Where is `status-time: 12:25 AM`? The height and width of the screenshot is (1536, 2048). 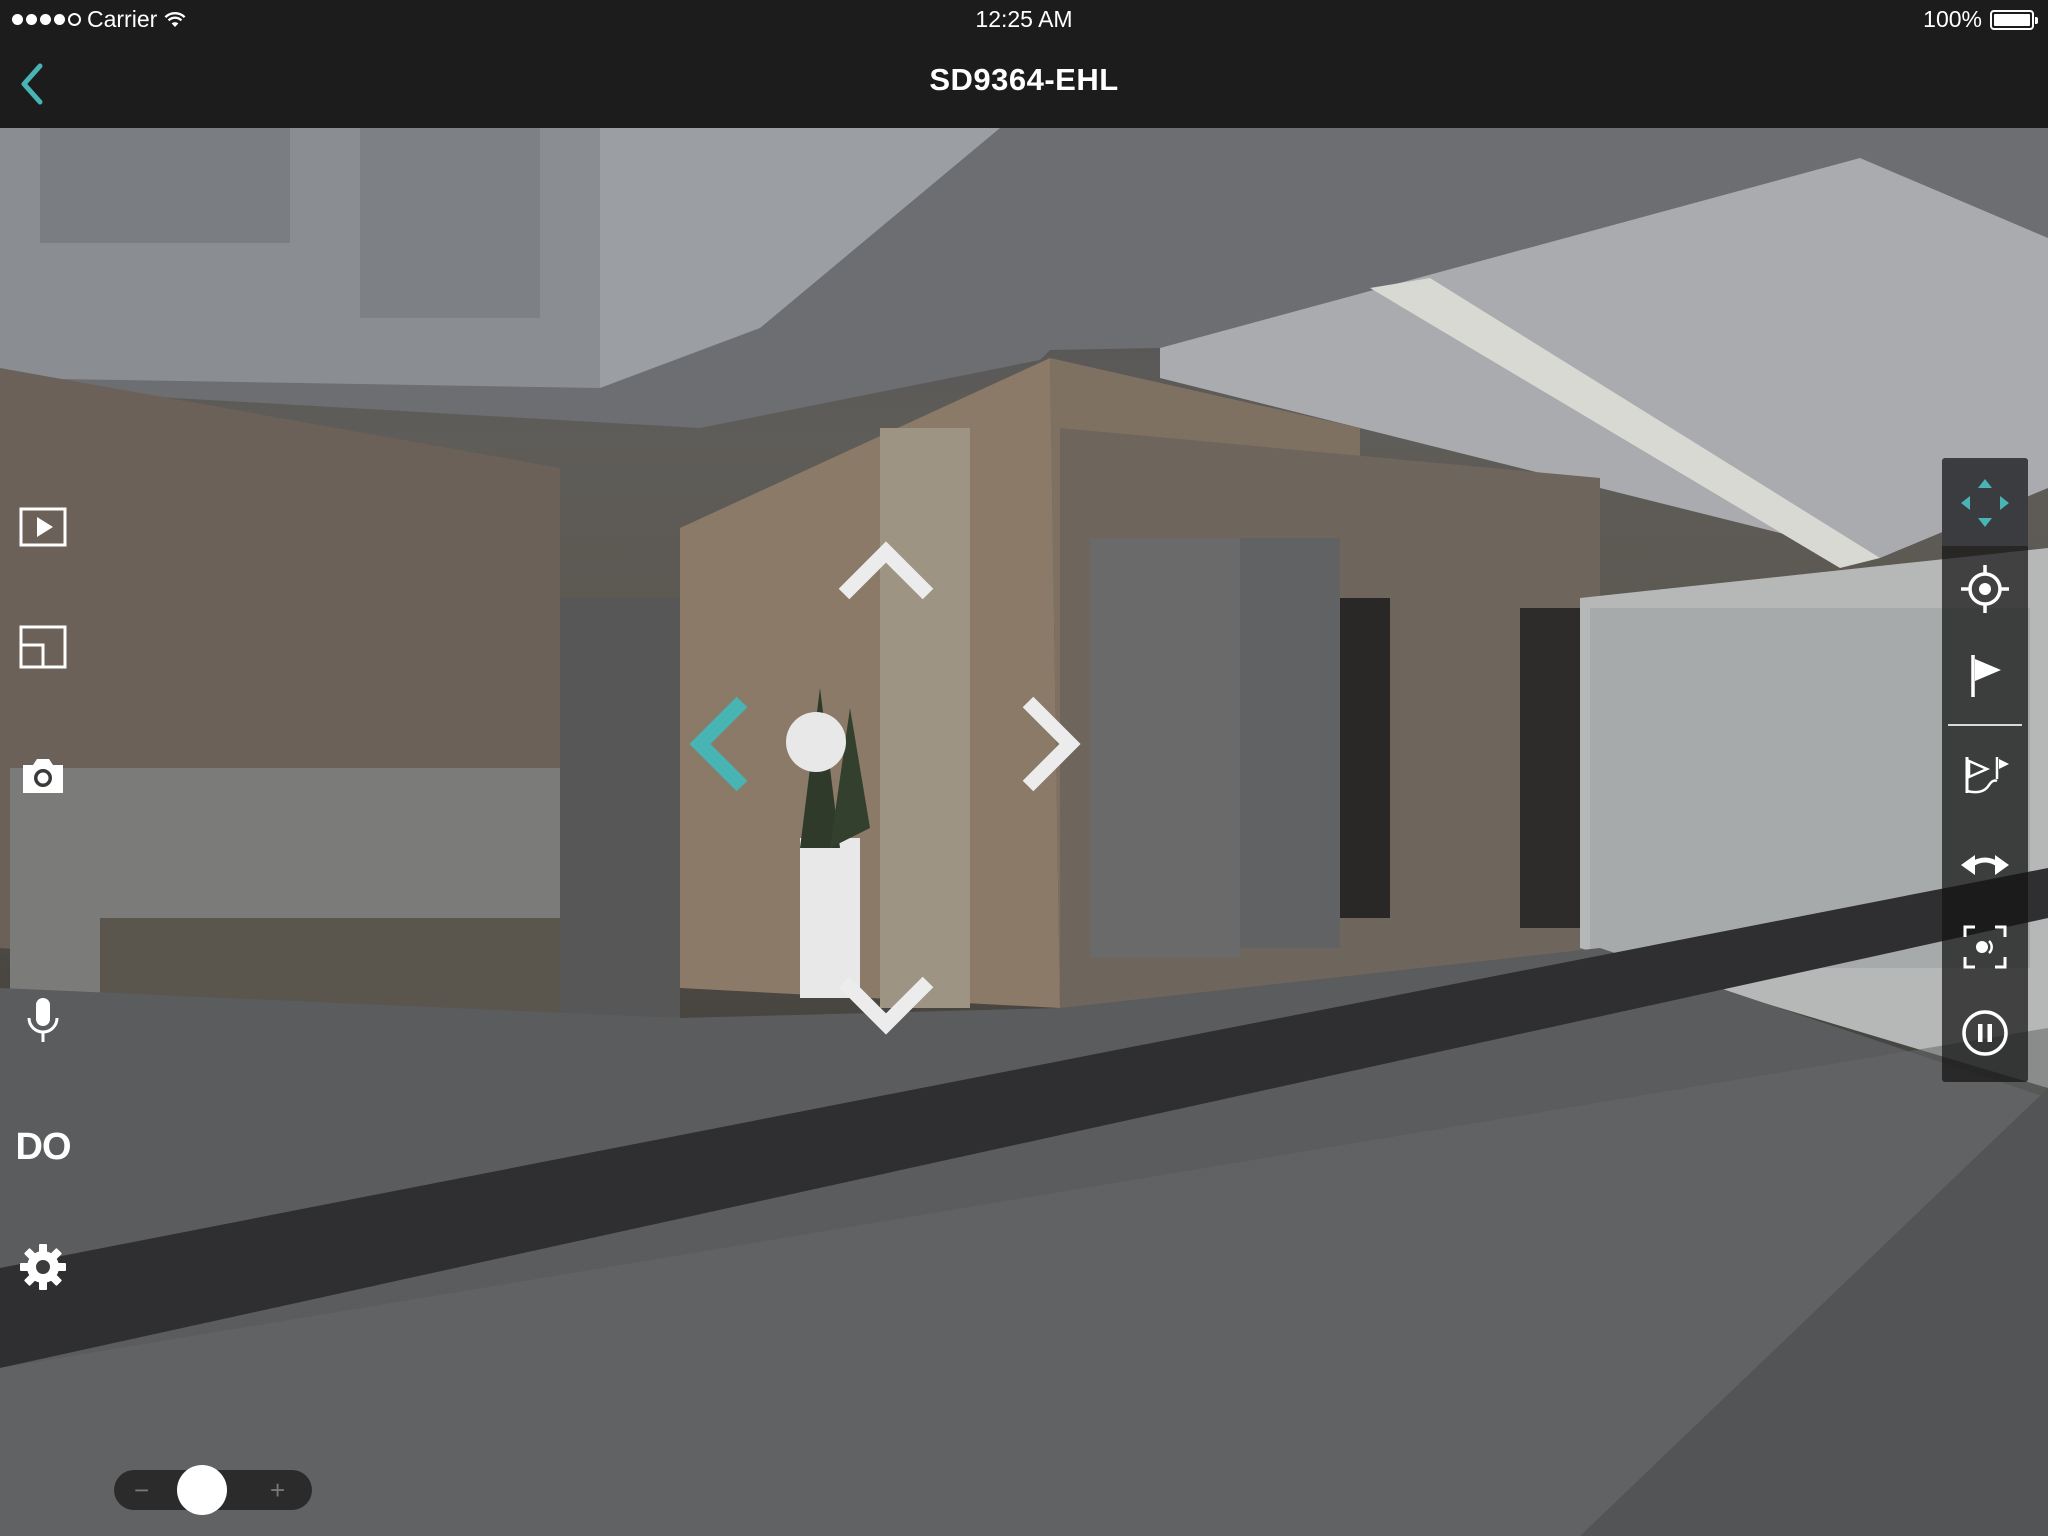 status-time: 12:25 AM is located at coordinates (1024, 19).